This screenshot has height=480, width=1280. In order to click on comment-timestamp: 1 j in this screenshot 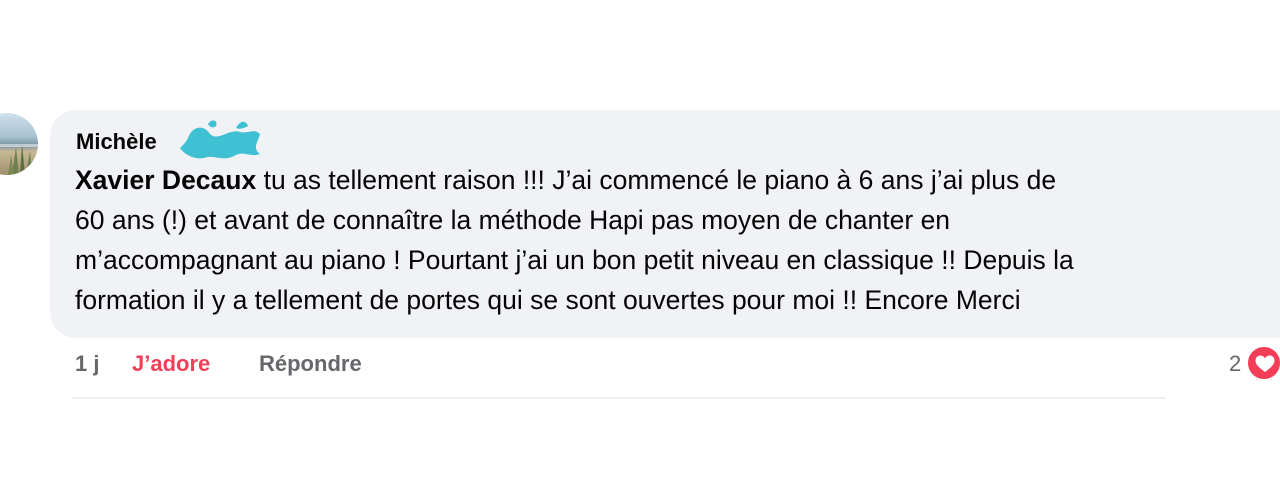, I will do `click(87, 364)`.